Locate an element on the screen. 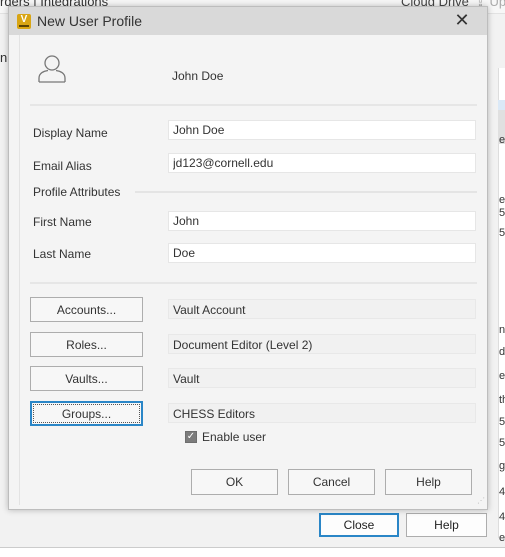  email-alias-label: Email Alias is located at coordinates (62, 166).